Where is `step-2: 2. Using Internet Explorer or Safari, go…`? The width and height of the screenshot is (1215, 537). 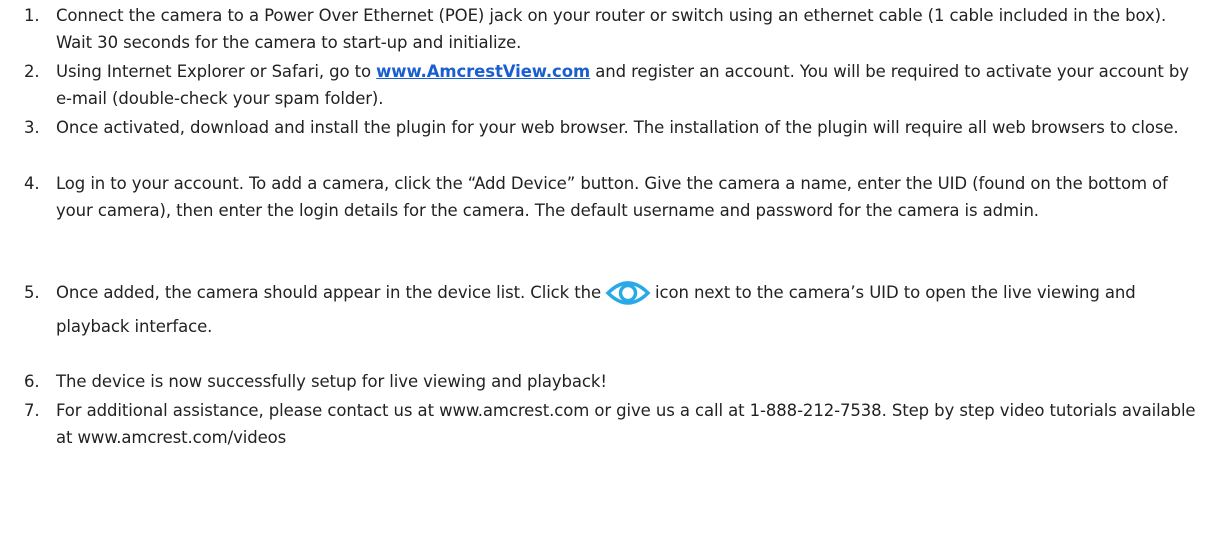 step-2: 2. Using Internet Explorer or Safari, go… is located at coordinates (607, 85).